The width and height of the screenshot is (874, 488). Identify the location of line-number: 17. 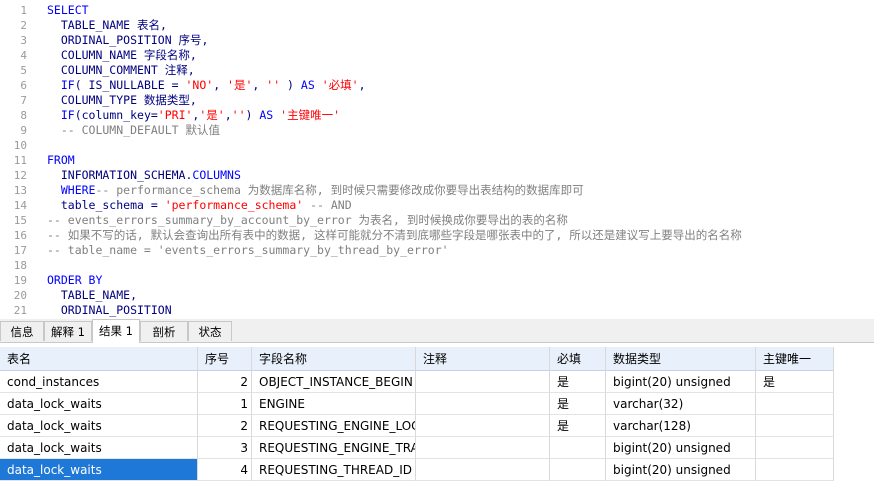
(20, 250).